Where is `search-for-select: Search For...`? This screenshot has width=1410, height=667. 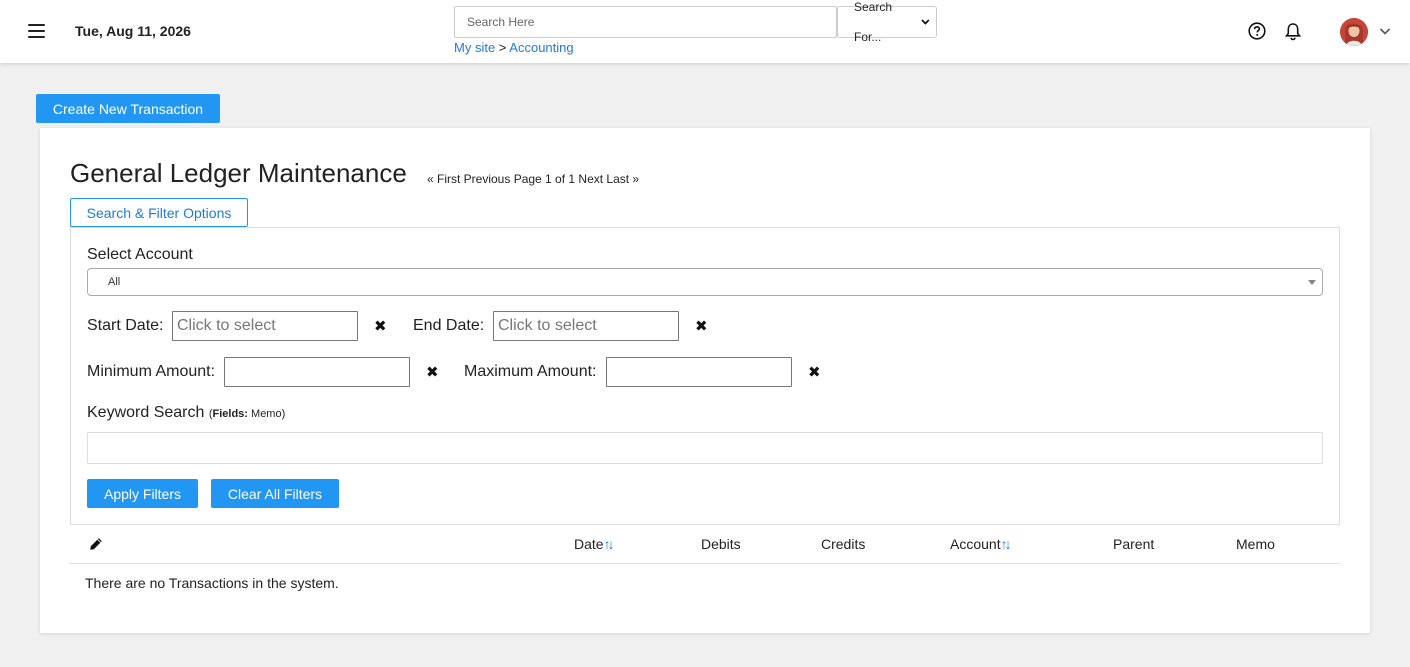 search-for-select: Search For... is located at coordinates (887, 22).